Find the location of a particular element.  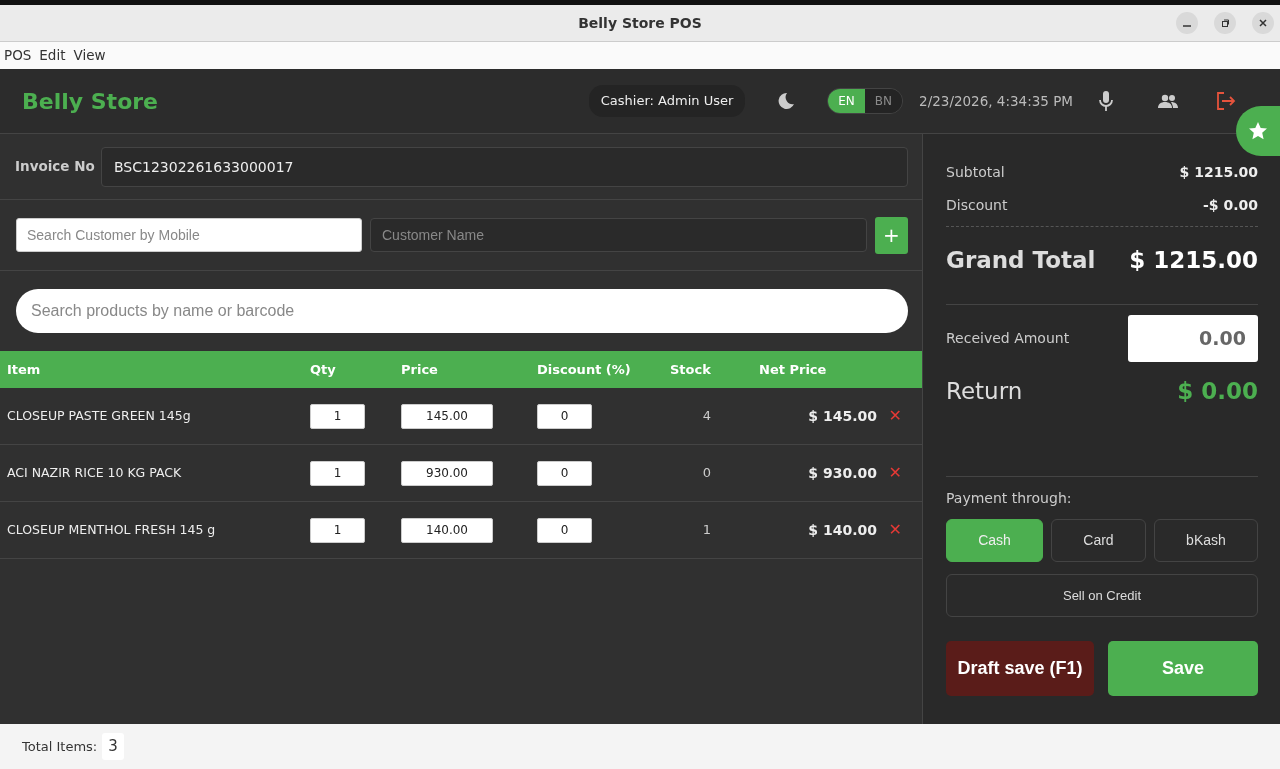

close-button is located at coordinates (1263, 23).